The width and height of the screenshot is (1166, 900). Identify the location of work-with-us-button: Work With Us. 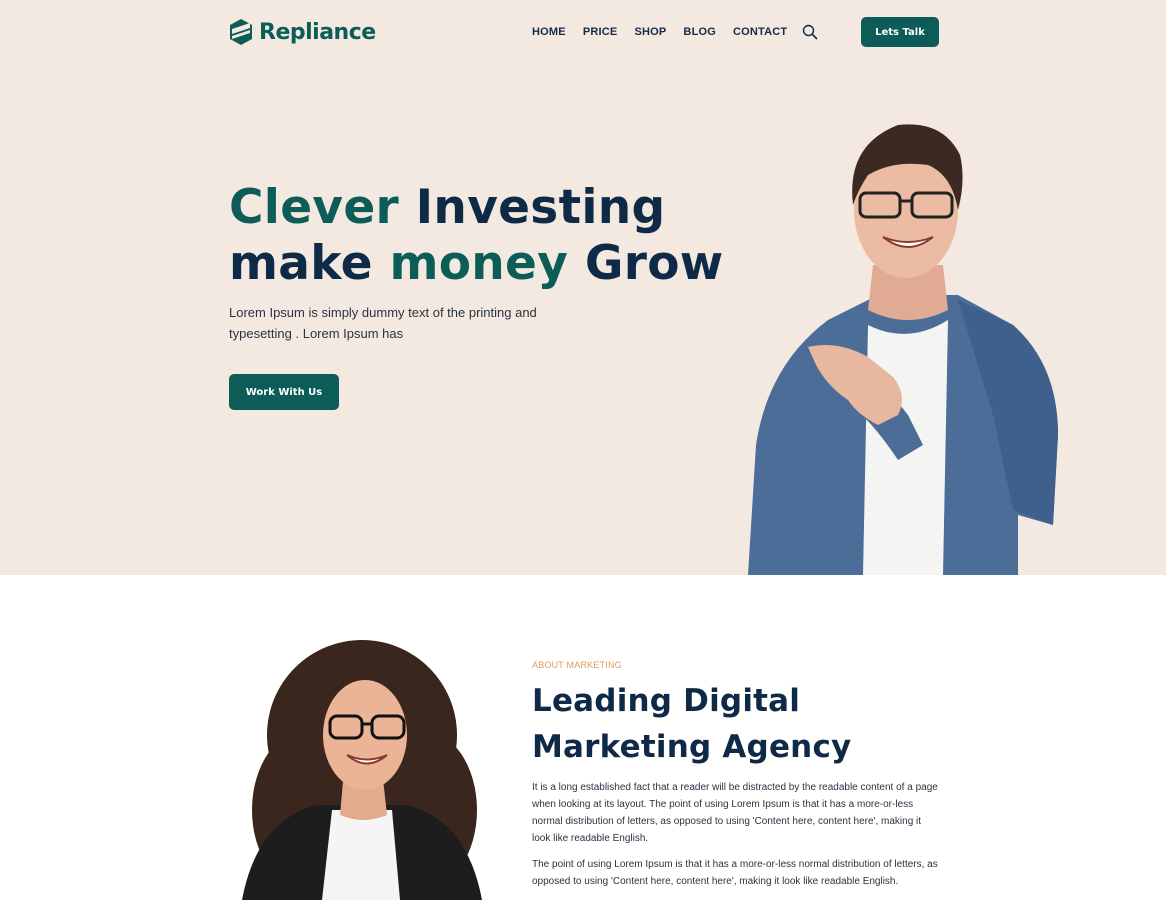
(284, 392).